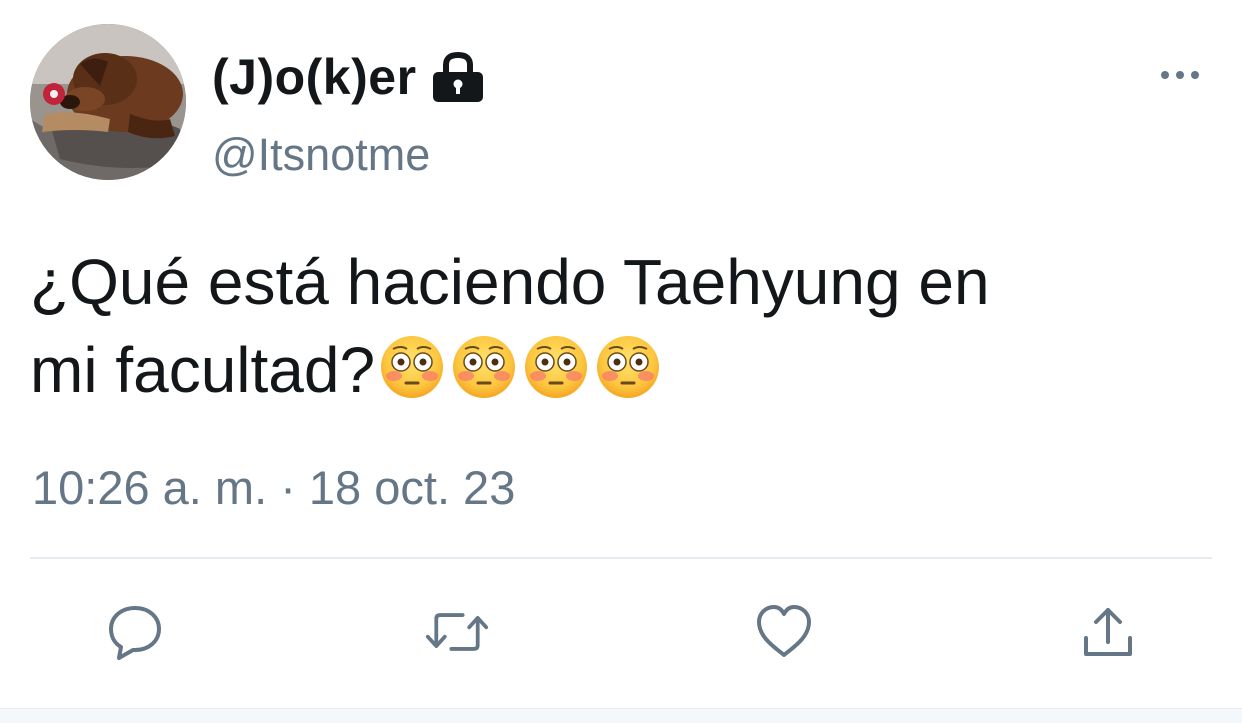  Describe the element at coordinates (314, 77) in the screenshot. I see `display-name: (J)o(k)er` at that location.